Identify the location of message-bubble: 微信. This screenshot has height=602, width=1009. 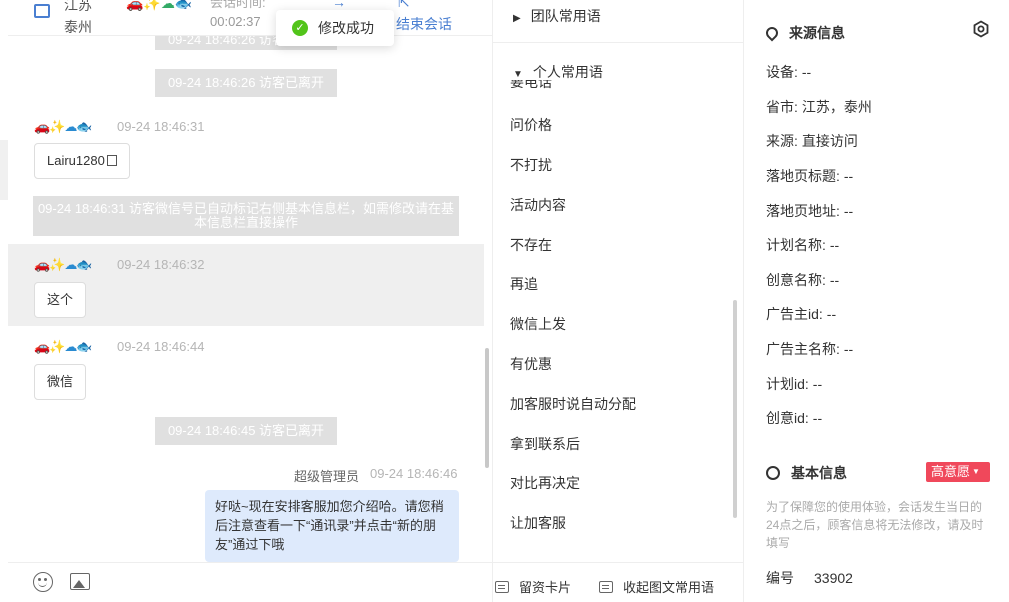
(60, 382).